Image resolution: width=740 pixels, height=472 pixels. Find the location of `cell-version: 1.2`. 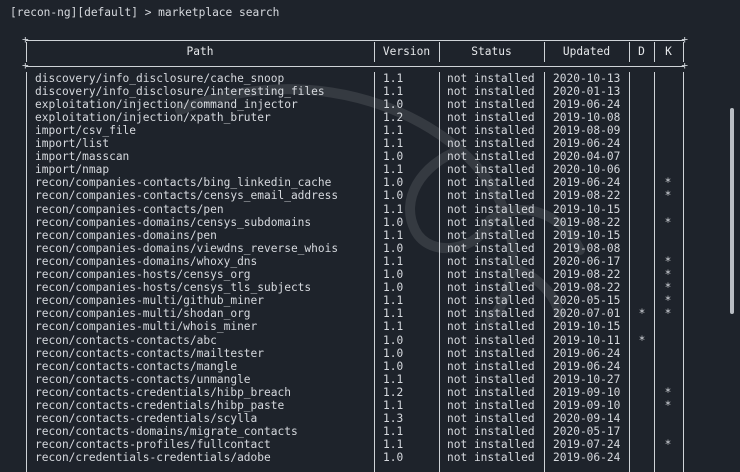

cell-version: 1.2 is located at coordinates (393, 392).